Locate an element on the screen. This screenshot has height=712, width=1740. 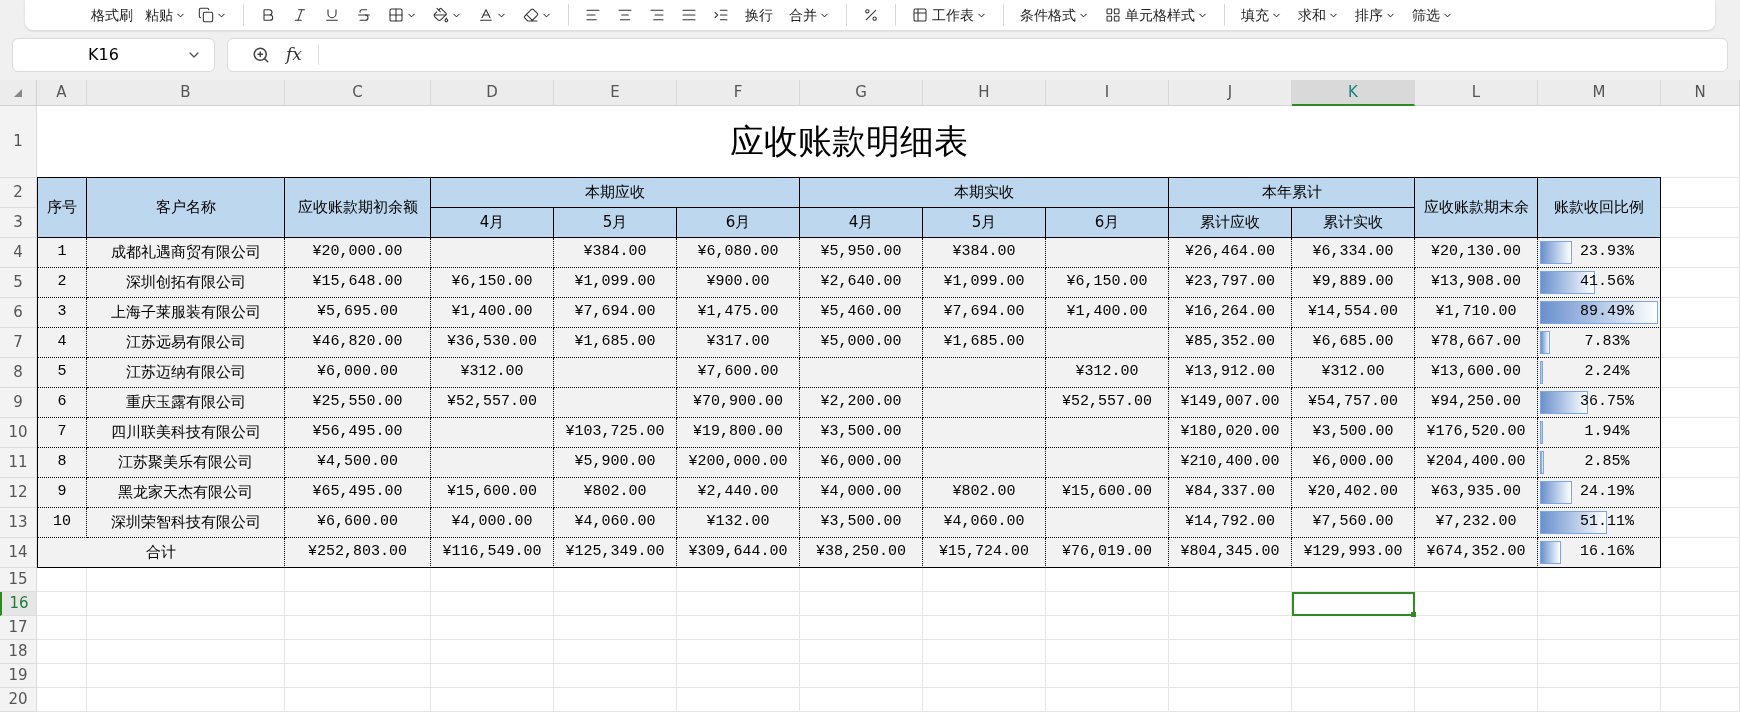
toolbar-label: 合并 is located at coordinates (803, 15).